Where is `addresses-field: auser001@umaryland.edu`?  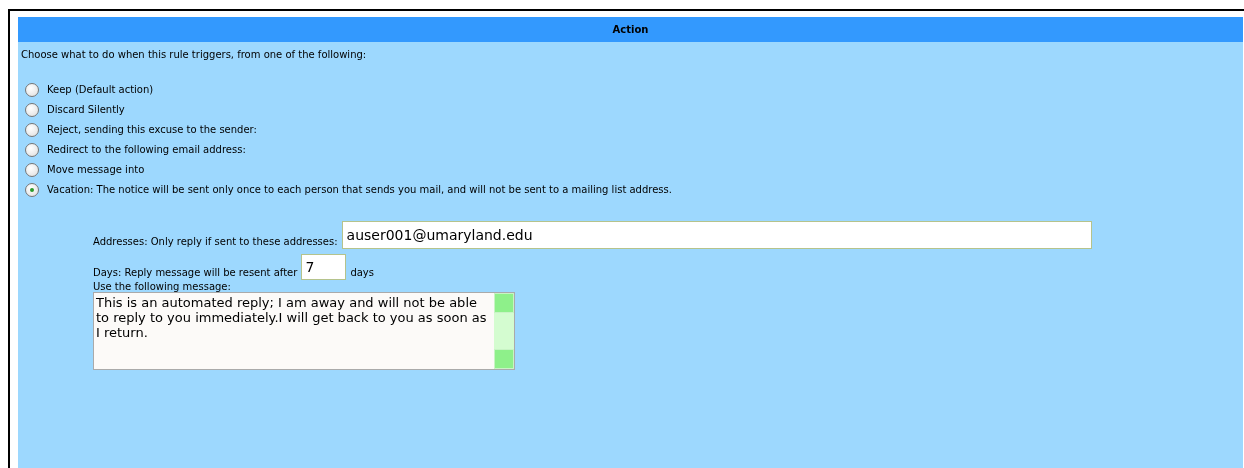 addresses-field: auser001@umaryland.edu is located at coordinates (716, 235).